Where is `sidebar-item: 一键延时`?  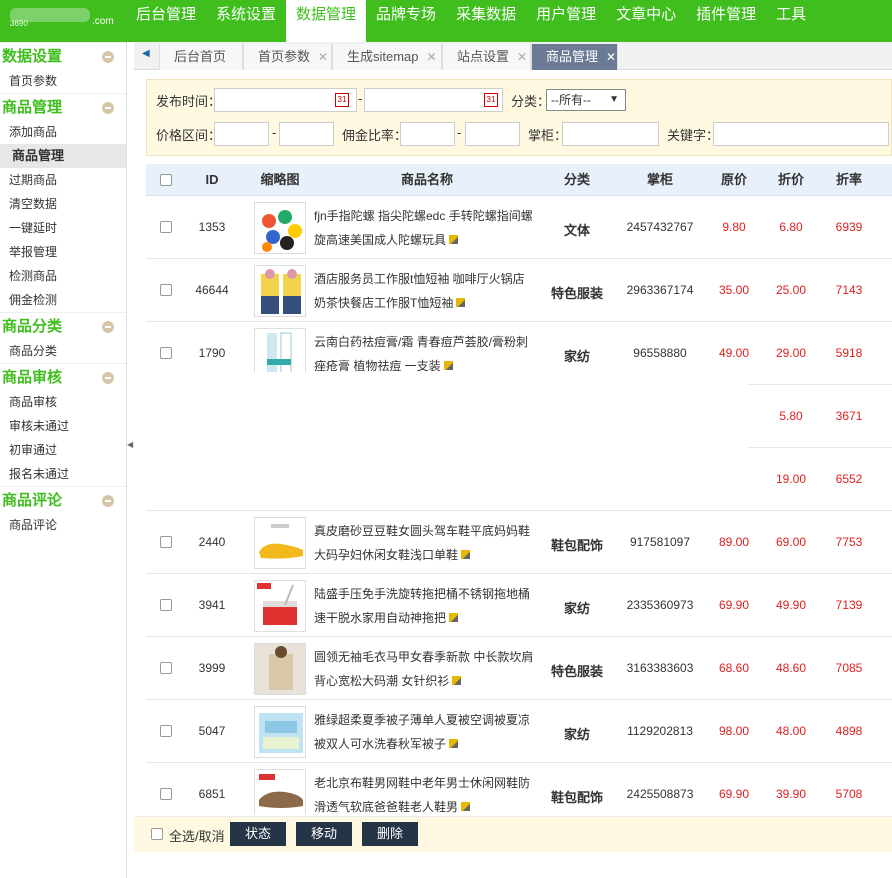
sidebar-item: 一键延时 is located at coordinates (63, 228).